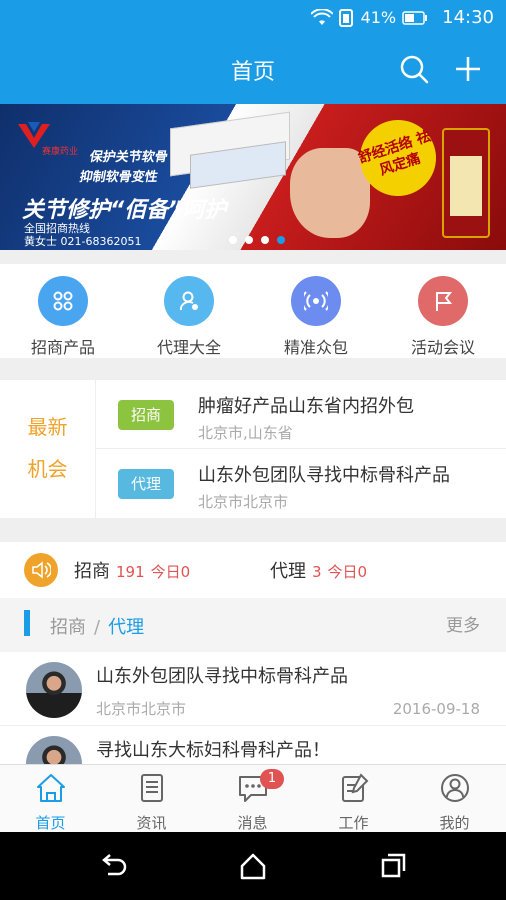  What do you see at coordinates (415, 17) in the screenshot?
I see `battery-icon` at bounding box center [415, 17].